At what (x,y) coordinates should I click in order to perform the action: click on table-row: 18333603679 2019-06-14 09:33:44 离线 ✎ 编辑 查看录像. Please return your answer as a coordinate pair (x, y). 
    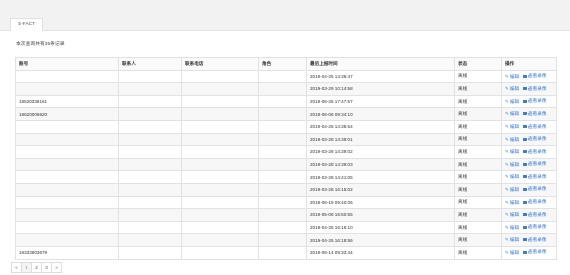
    Looking at the image, I should click on (286, 252).